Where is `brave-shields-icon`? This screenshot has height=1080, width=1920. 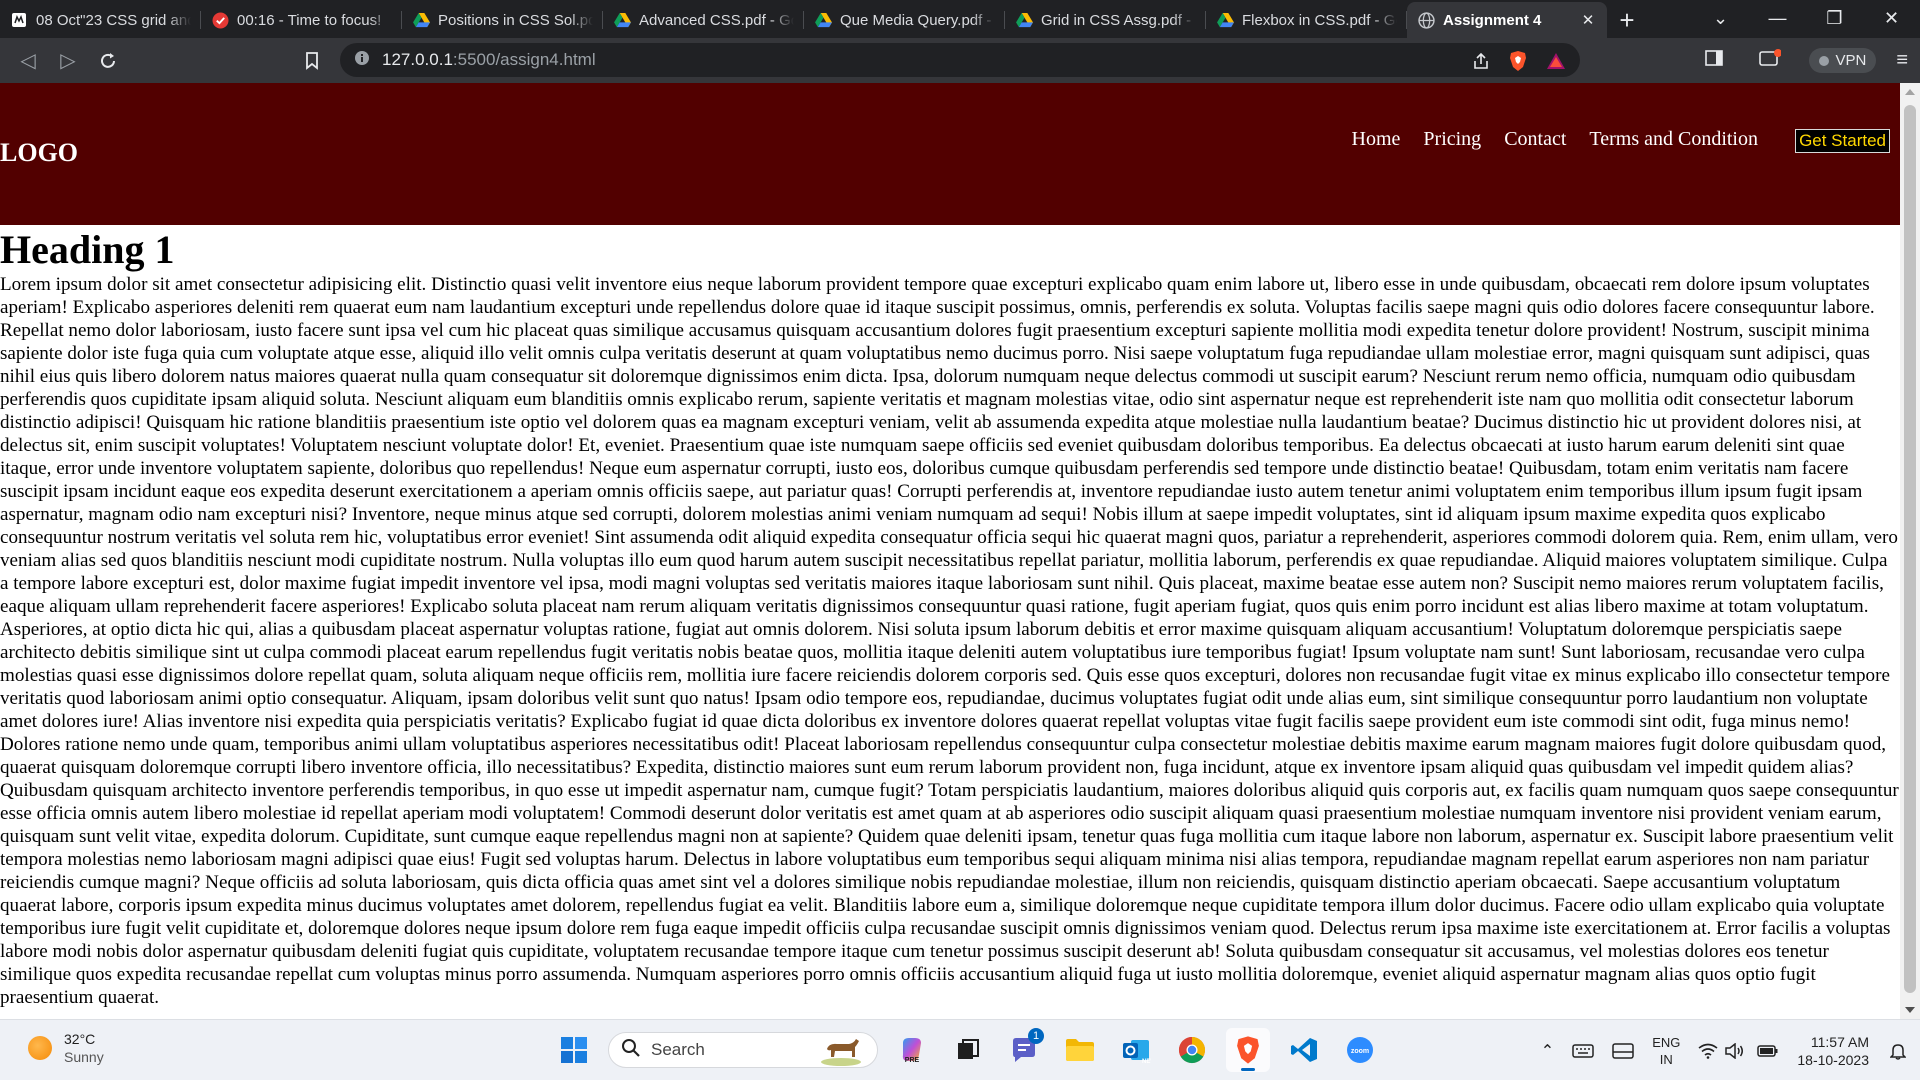
brave-shields-icon is located at coordinates (1518, 63).